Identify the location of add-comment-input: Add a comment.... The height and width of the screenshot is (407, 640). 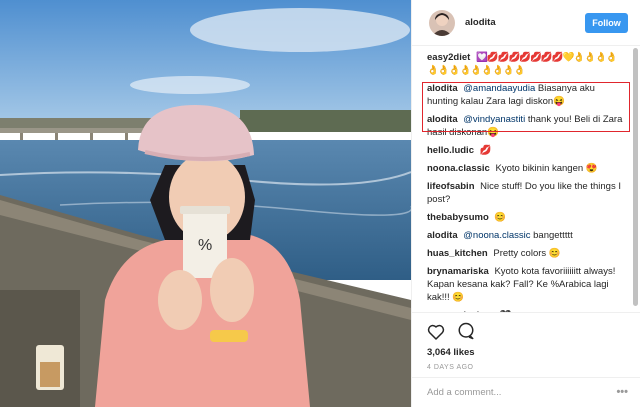
(526, 392).